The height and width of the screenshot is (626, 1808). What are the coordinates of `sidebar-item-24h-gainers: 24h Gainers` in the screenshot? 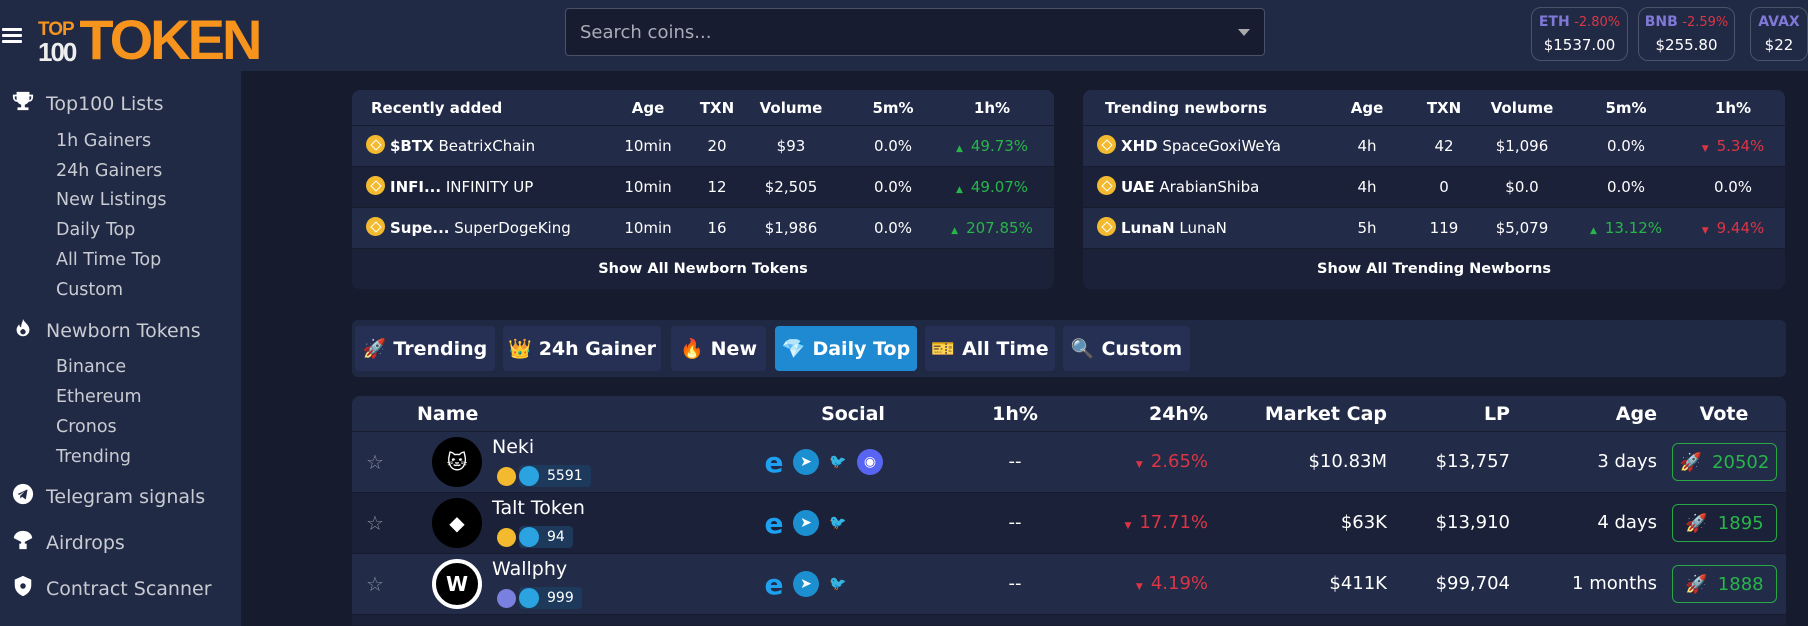 It's located at (109, 171).